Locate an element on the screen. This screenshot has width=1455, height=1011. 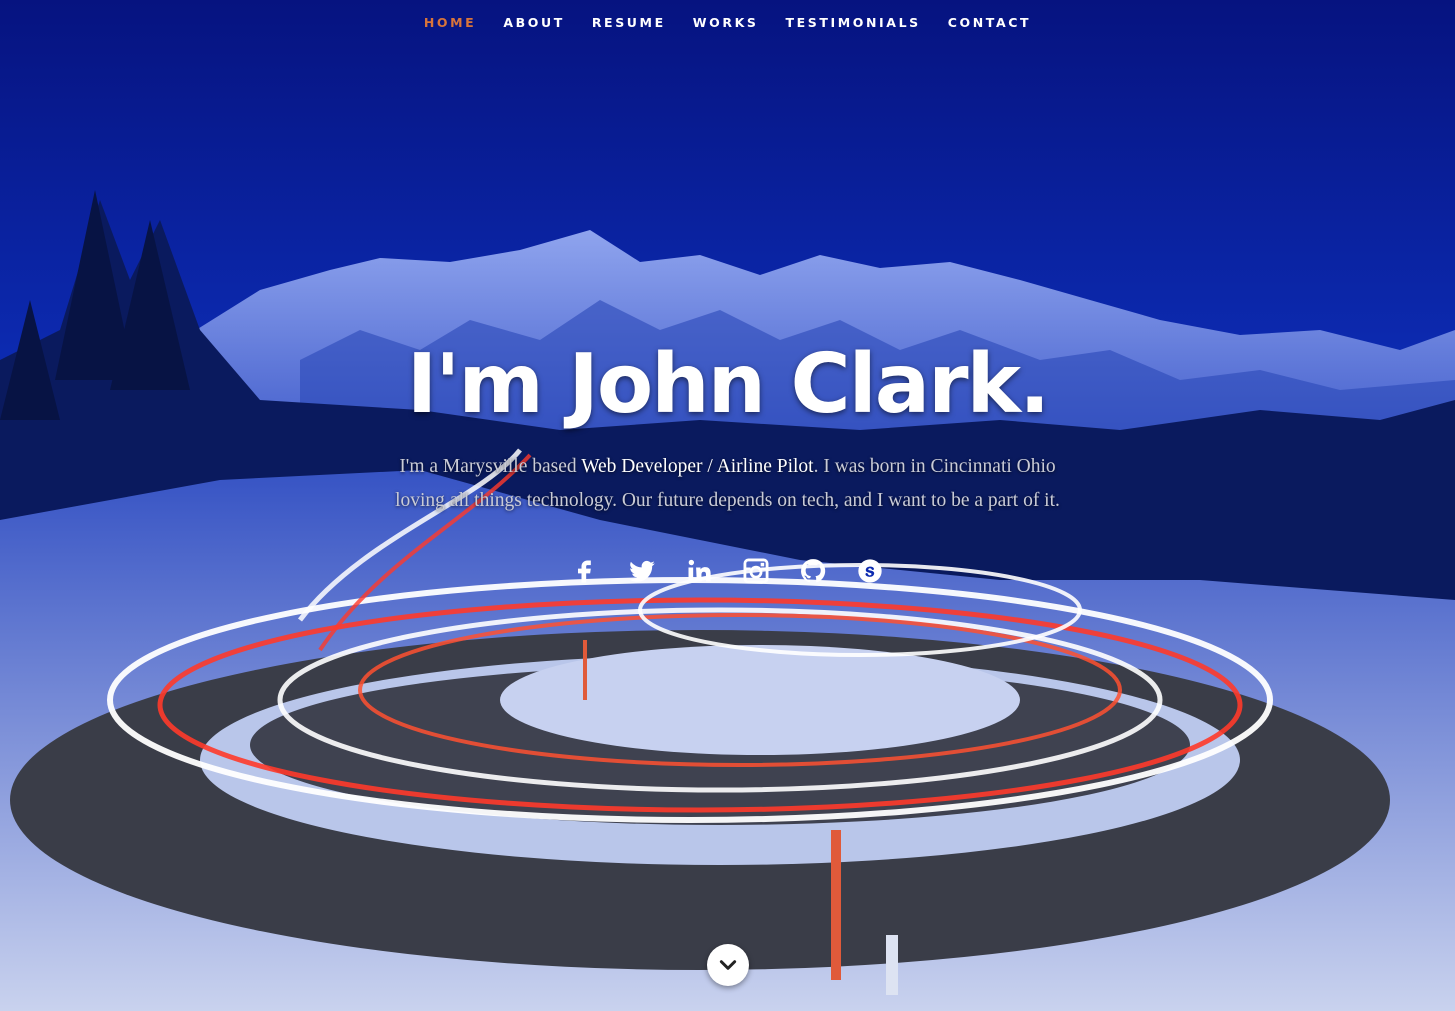
social-links is located at coordinates (727, 571).